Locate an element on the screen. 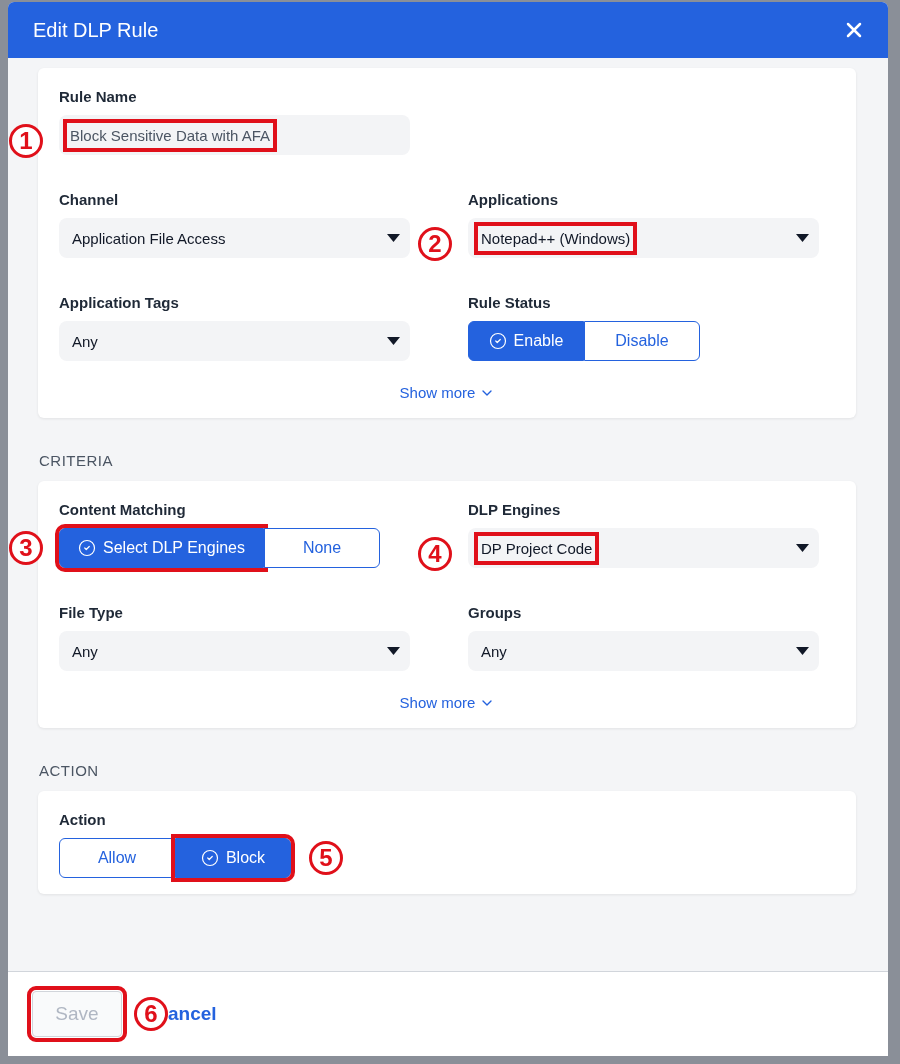 The width and height of the screenshot is (900, 1064). select-field: Application File Access is located at coordinates (234, 238).